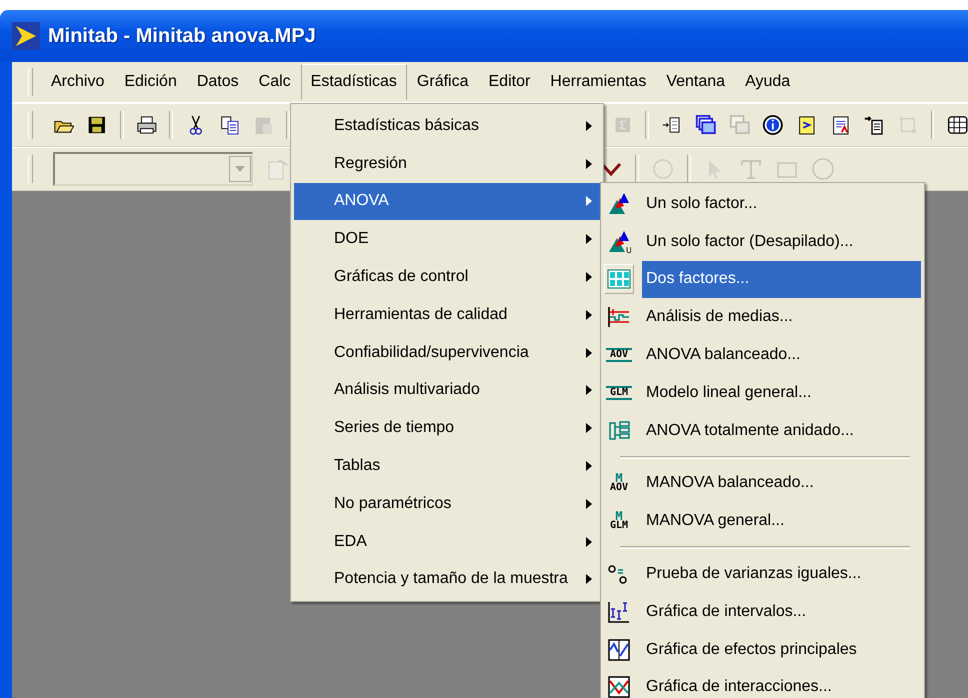 Image resolution: width=968 pixels, height=698 pixels. Describe the element at coordinates (274, 82) in the screenshot. I see `menu-item: Calc` at that location.